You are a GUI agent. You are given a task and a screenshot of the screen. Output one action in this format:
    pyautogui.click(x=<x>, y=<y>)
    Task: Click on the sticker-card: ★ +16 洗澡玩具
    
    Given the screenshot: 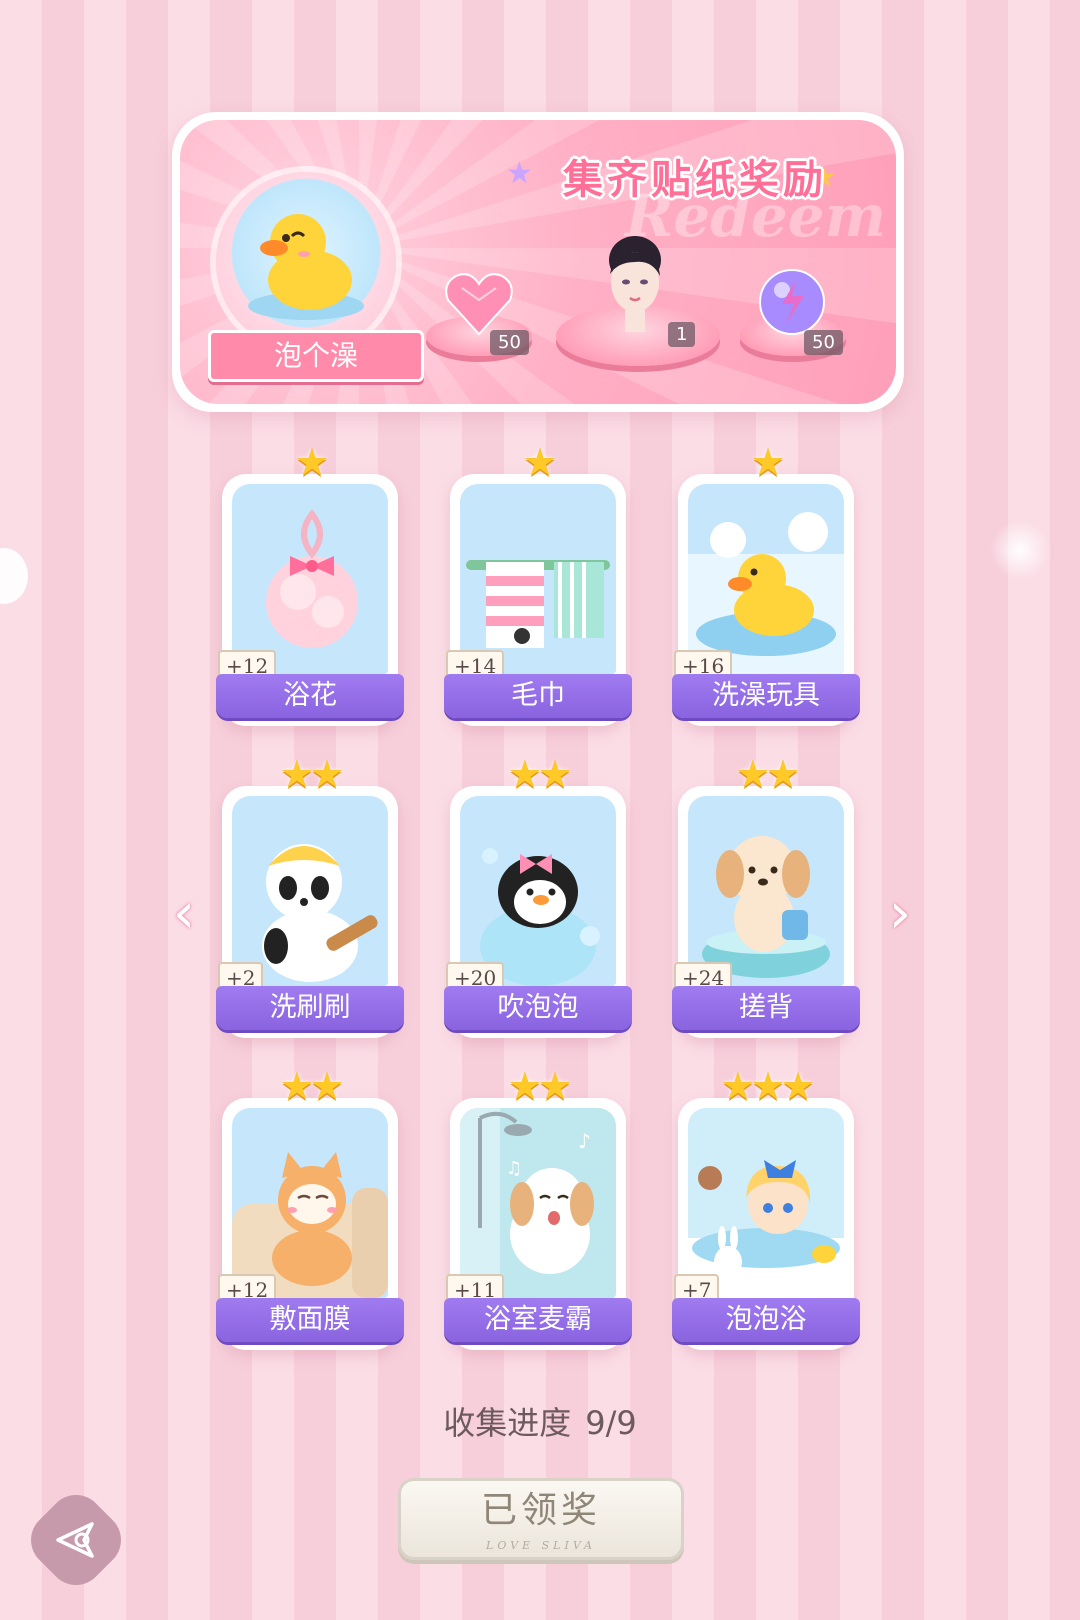 What is the action you would take?
    pyautogui.click(x=766, y=583)
    